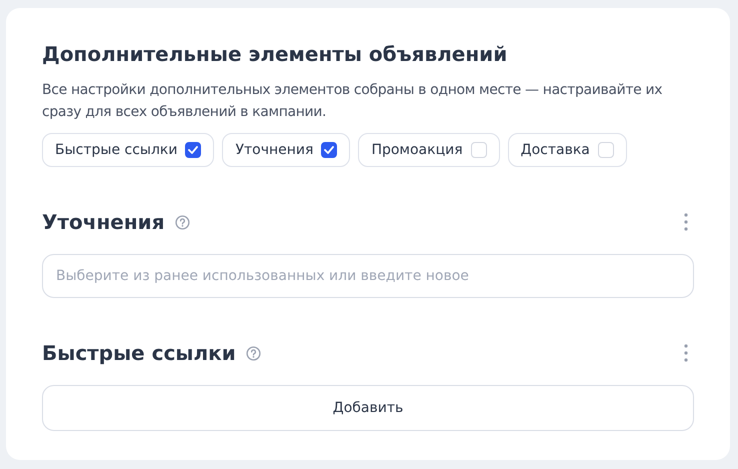 The height and width of the screenshot is (469, 738). Describe the element at coordinates (353, 101) in the screenshot. I see `description: Все настройки дополнительных элементов собраны в одном месте — настраивайте их сразу для всех объявлений в кампании.` at that location.